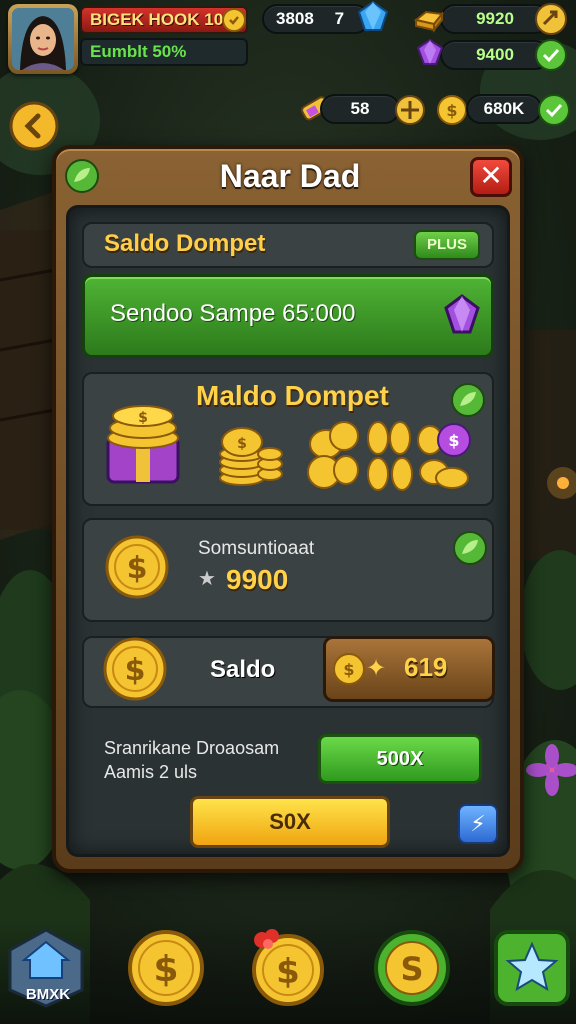 The width and height of the screenshot is (576, 1024). What do you see at coordinates (551, 19) in the screenshot?
I see `gold-add-icon` at bounding box center [551, 19].